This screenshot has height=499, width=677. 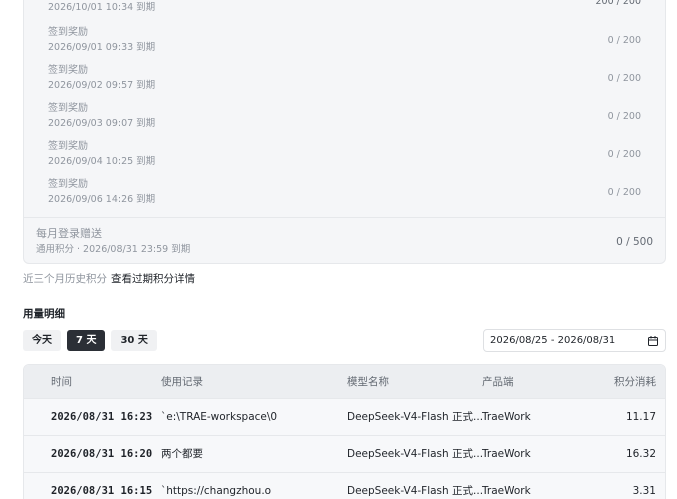 I want to click on reward-item: 签到奖励 2026/09/02 09:57 到期 0 / 200, so click(x=344, y=83).